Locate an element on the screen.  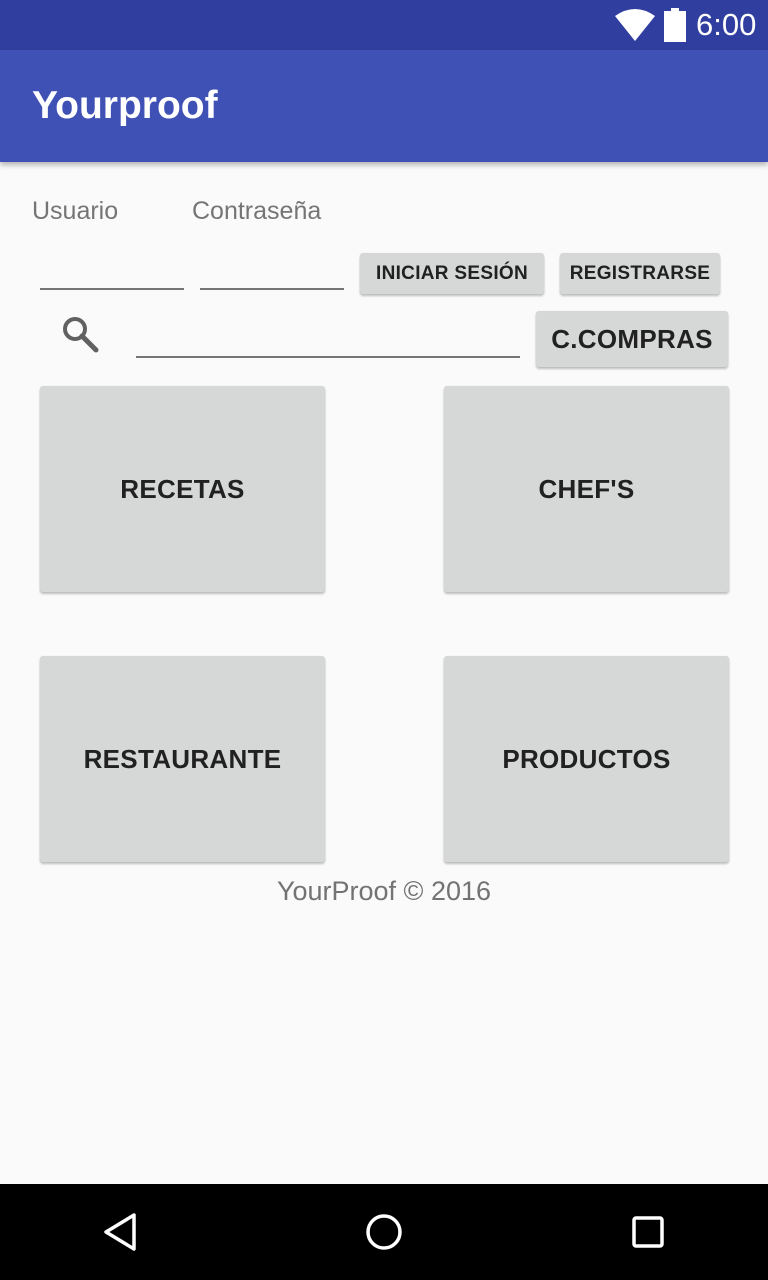
back-icon is located at coordinates (120, 1232).